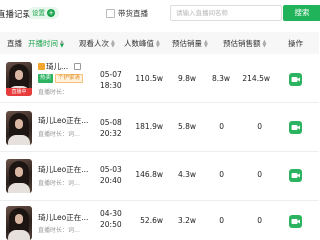 The width and height of the screenshot is (320, 240). Describe the element at coordinates (111, 122) in the screenshot. I see `start-date: 05-08` at that location.